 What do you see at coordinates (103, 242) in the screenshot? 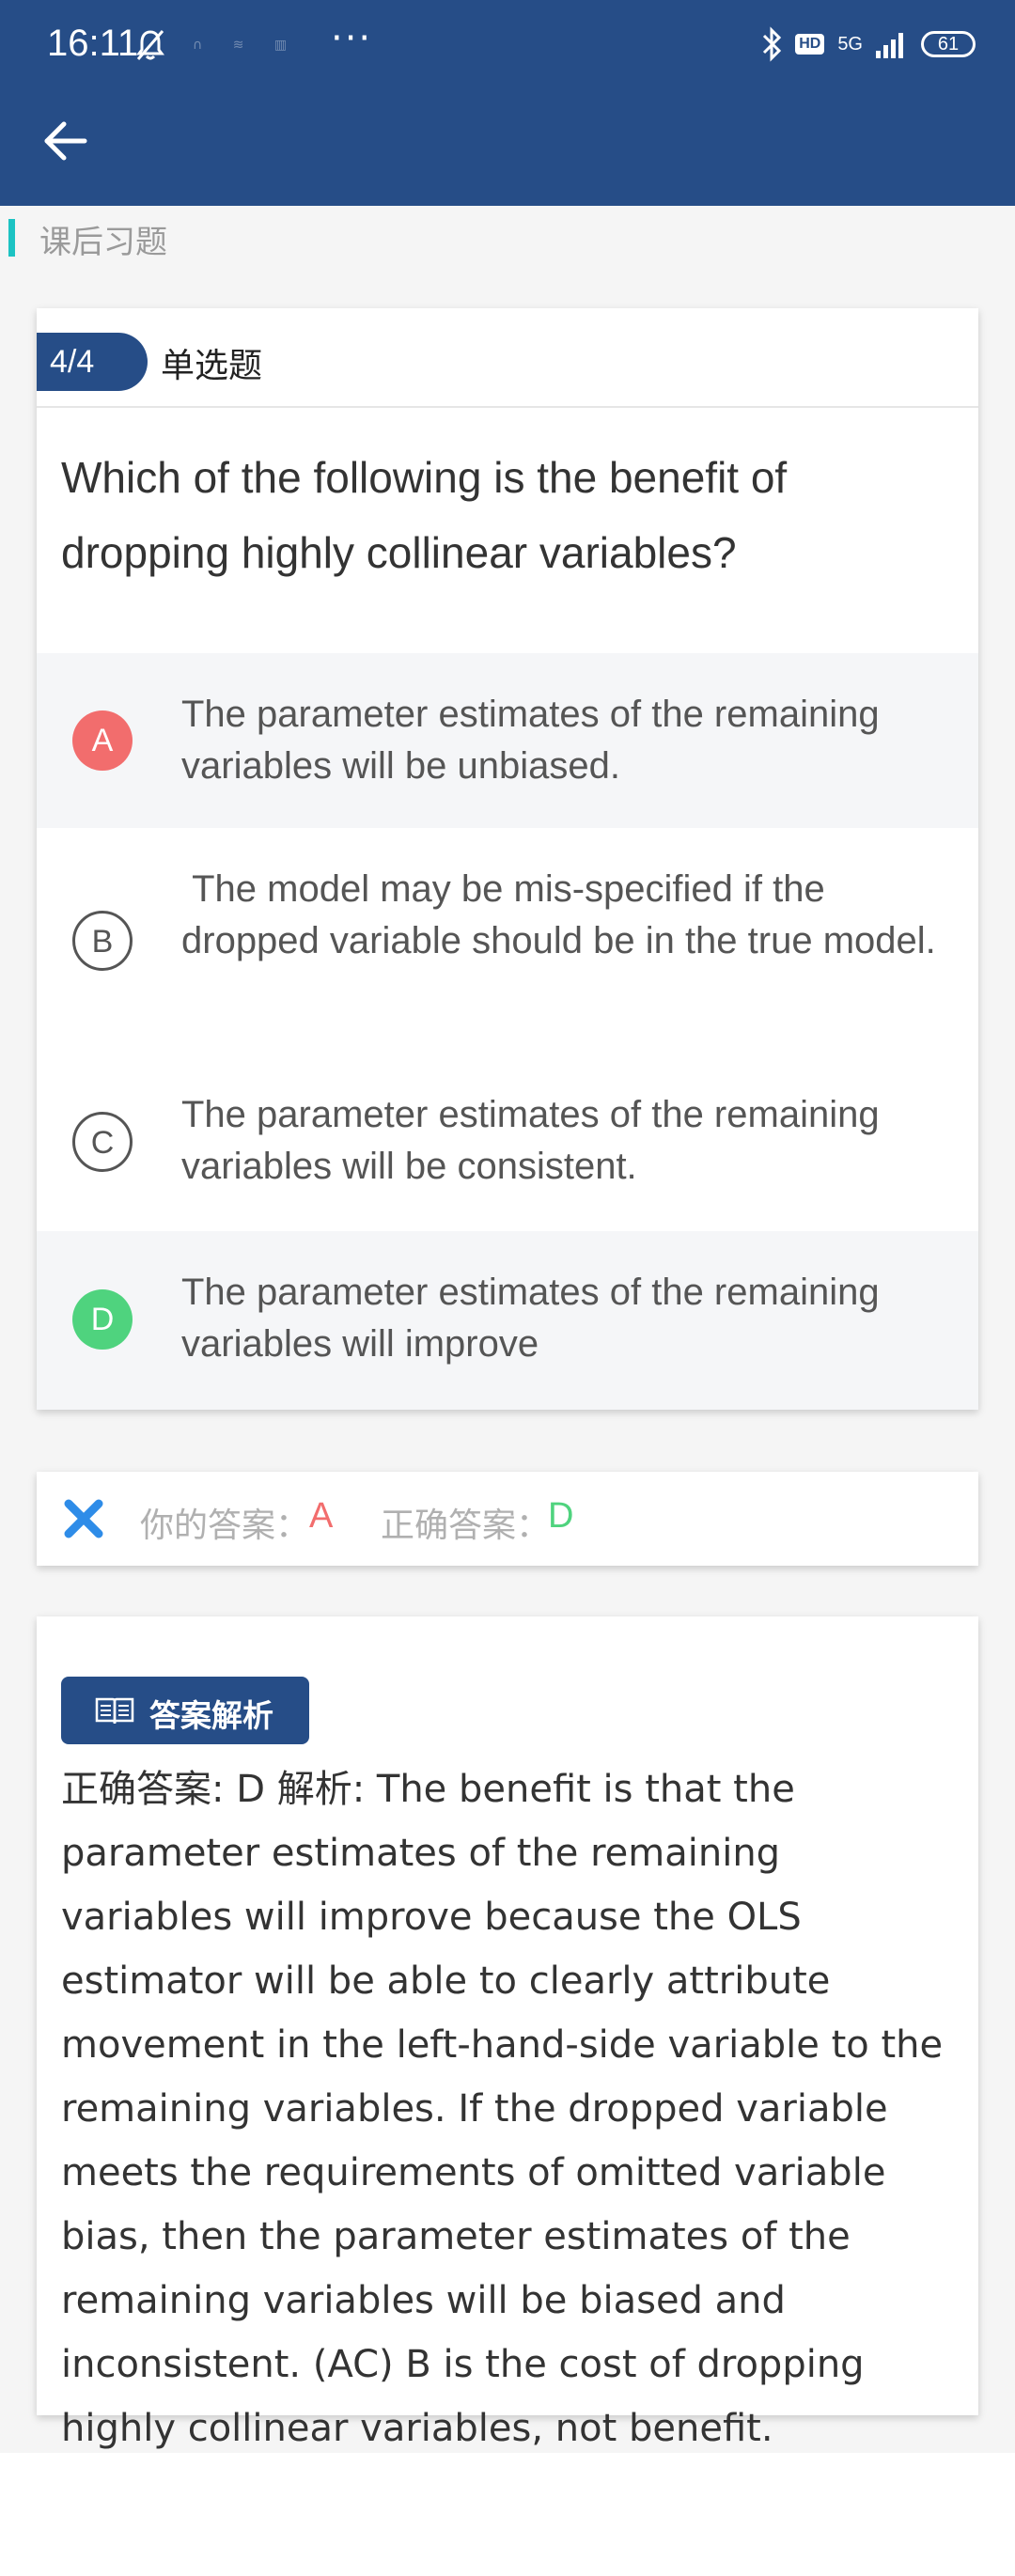
I see `section-title: 课后习题` at bounding box center [103, 242].